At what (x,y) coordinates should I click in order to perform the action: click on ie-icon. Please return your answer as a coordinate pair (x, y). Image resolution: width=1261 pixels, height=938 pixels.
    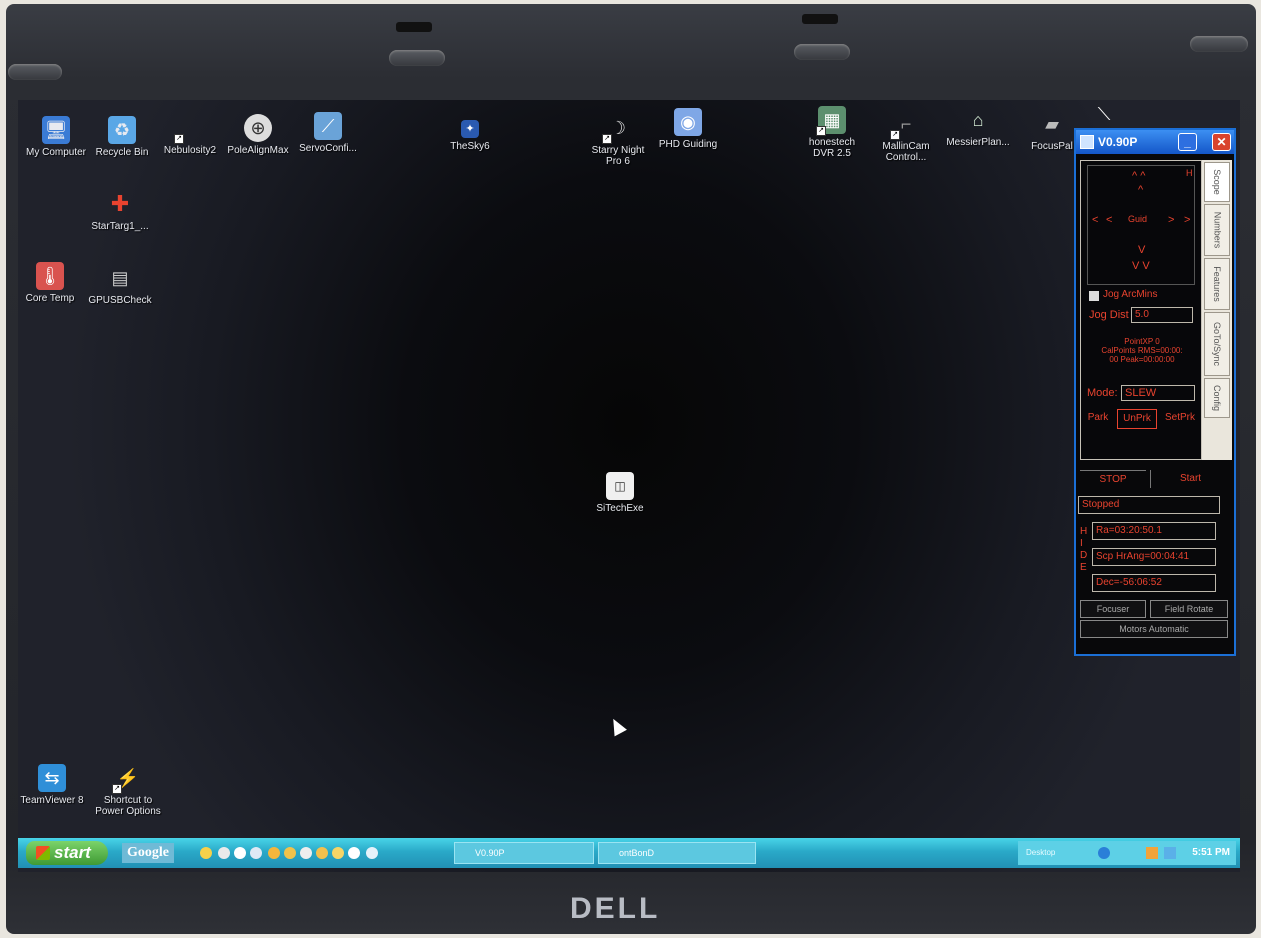
    Looking at the image, I should click on (206, 853).